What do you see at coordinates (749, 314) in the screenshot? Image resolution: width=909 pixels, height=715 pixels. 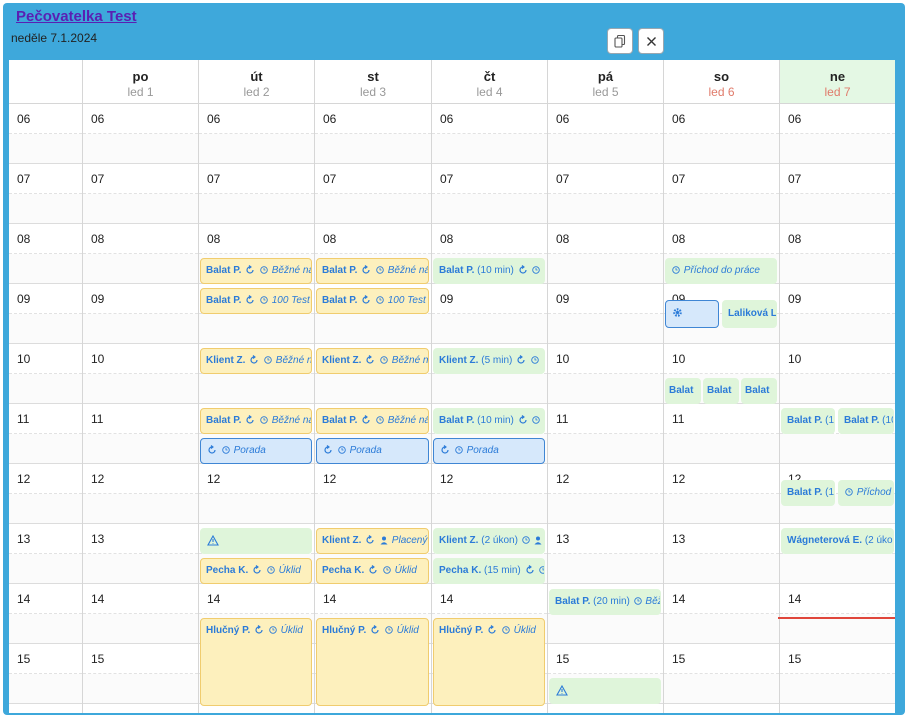 I see `event-card: Laliková L.` at bounding box center [749, 314].